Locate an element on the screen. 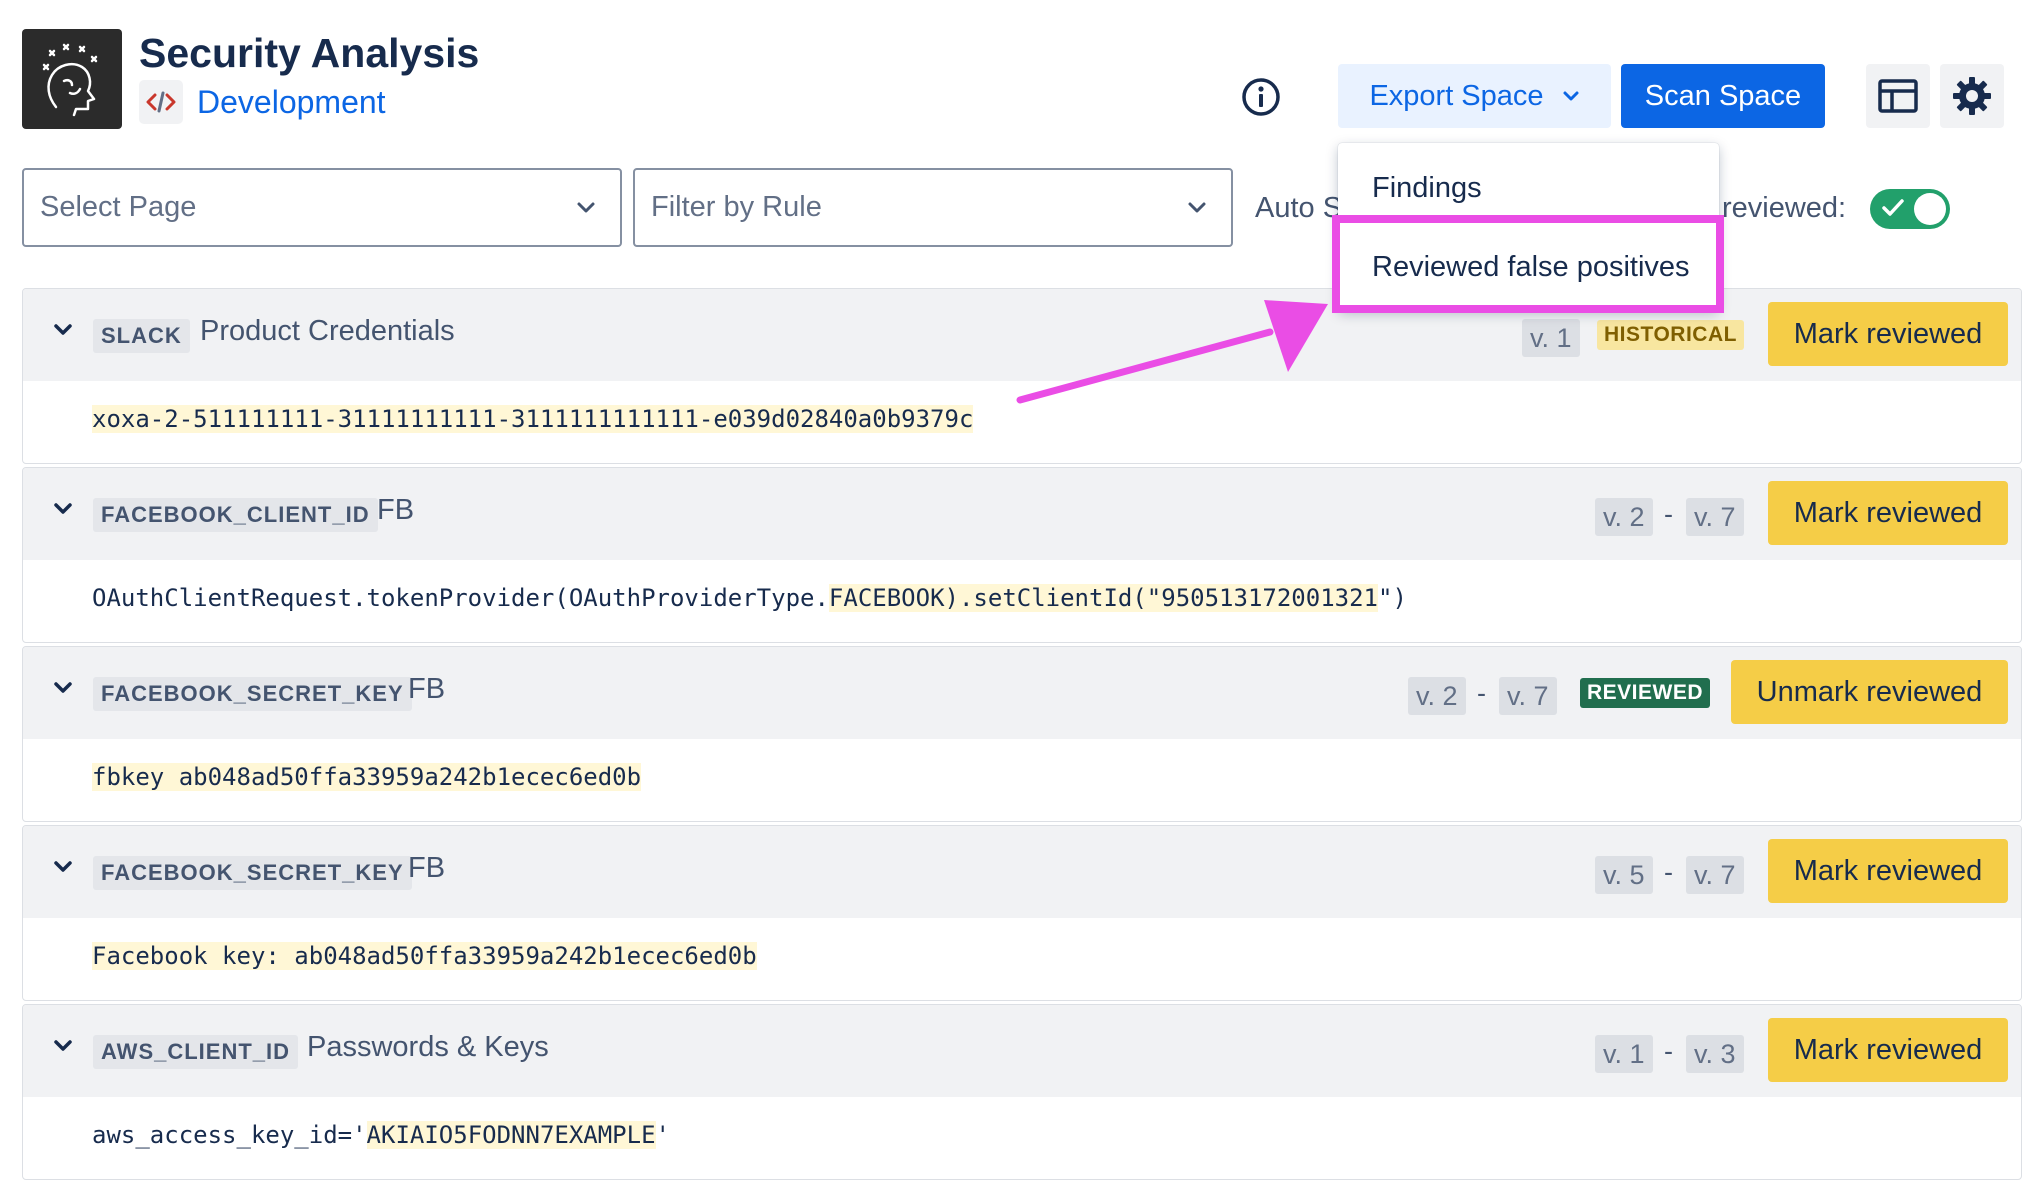  head-sparkle-icon is located at coordinates (70, 80).